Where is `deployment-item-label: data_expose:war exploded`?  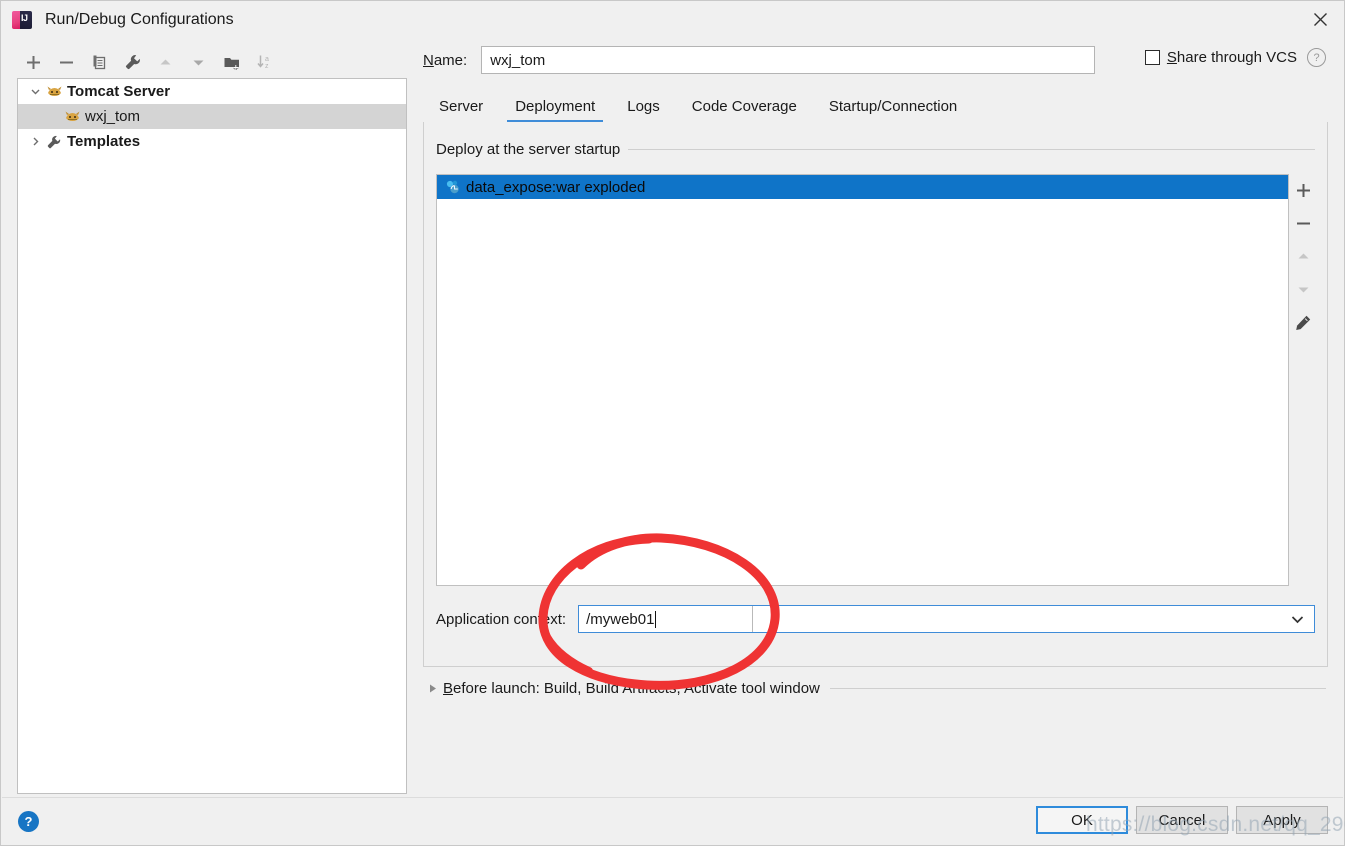 deployment-item-label: data_expose:war exploded is located at coordinates (556, 187).